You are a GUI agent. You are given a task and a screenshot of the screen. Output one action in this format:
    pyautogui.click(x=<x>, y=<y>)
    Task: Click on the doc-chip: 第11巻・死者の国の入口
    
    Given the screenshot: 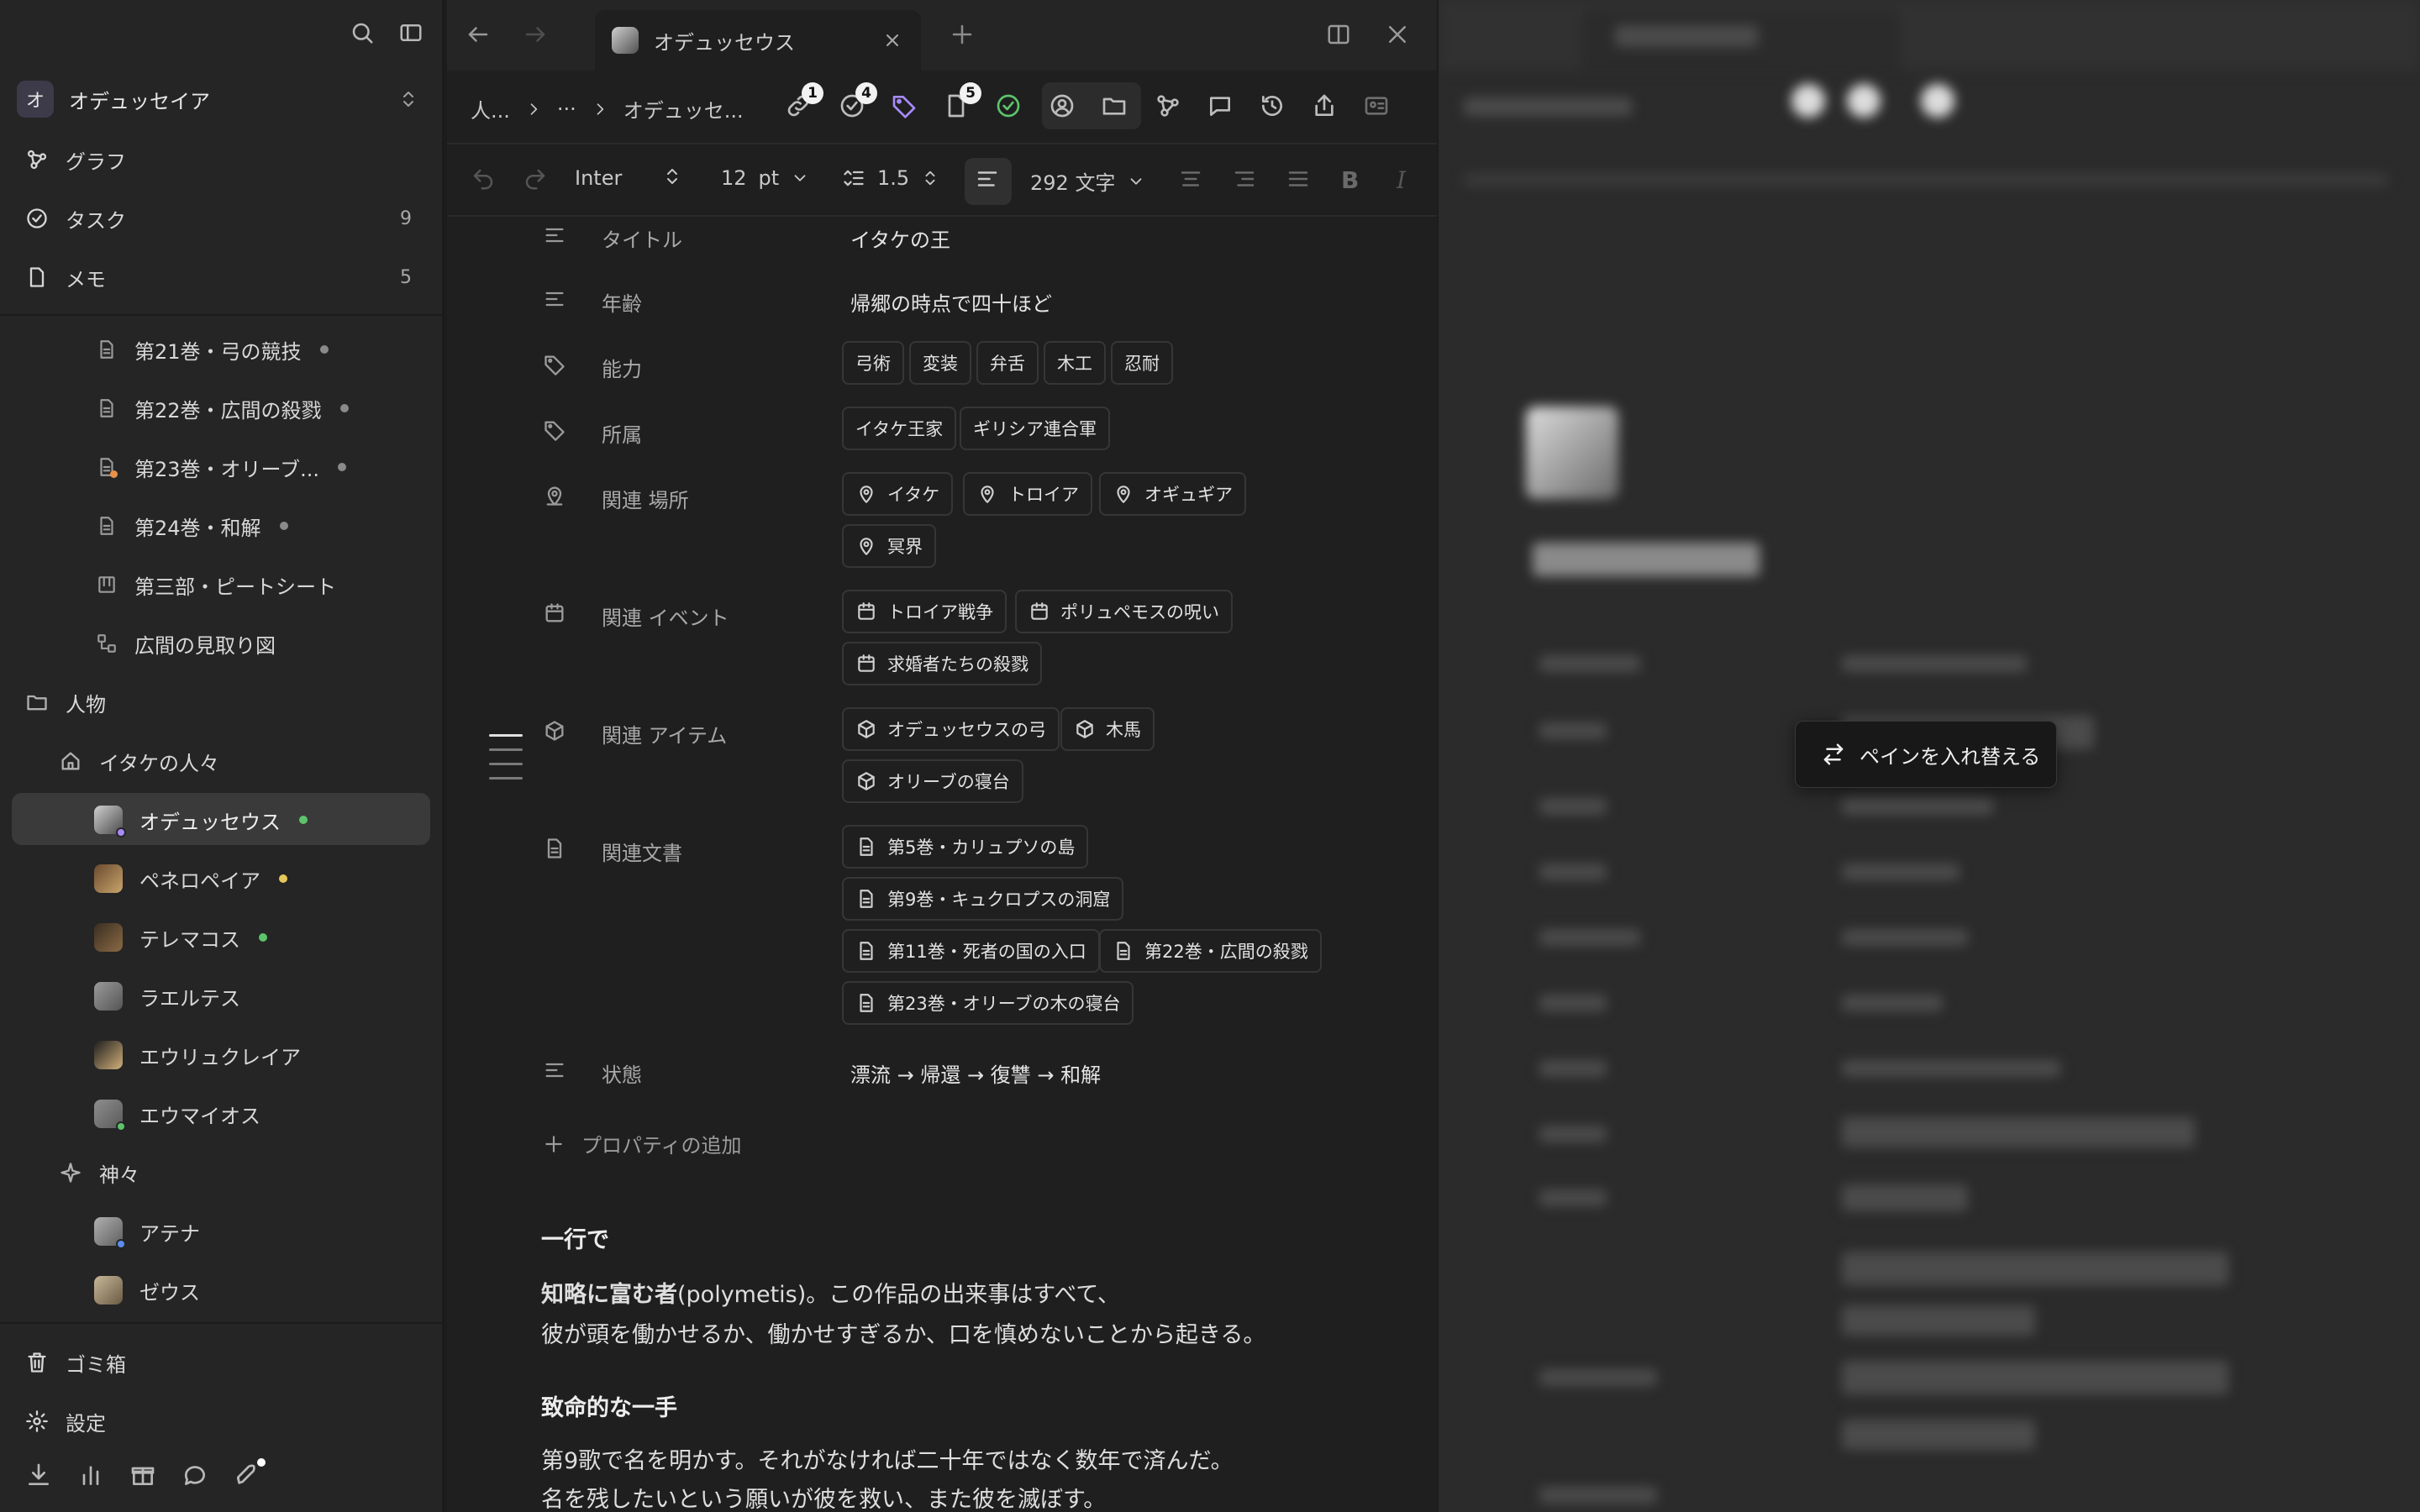 What is the action you would take?
    pyautogui.click(x=971, y=951)
    